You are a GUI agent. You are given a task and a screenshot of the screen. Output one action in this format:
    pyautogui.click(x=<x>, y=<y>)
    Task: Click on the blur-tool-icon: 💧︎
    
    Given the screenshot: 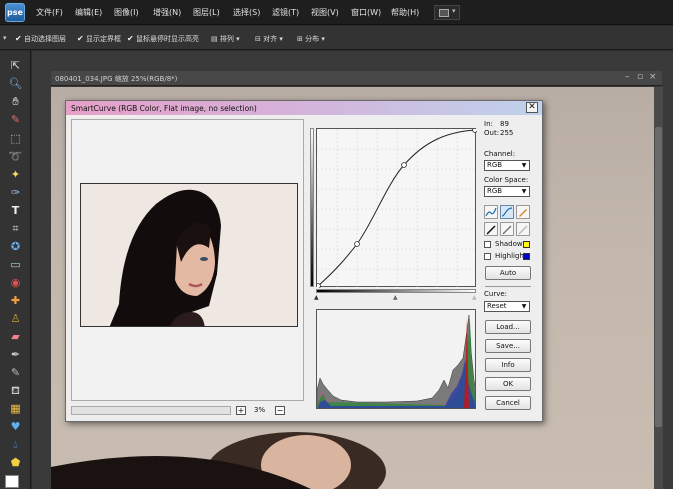 What is the action you would take?
    pyautogui.click(x=15, y=444)
    